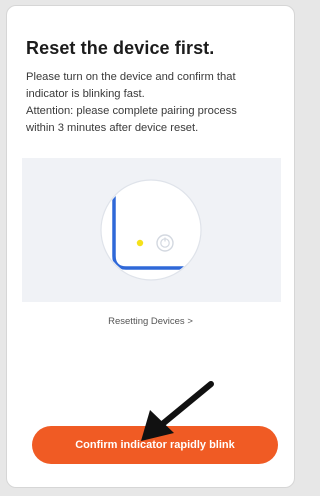 The width and height of the screenshot is (320, 496). I want to click on device-magnifier-circle, so click(151, 230).